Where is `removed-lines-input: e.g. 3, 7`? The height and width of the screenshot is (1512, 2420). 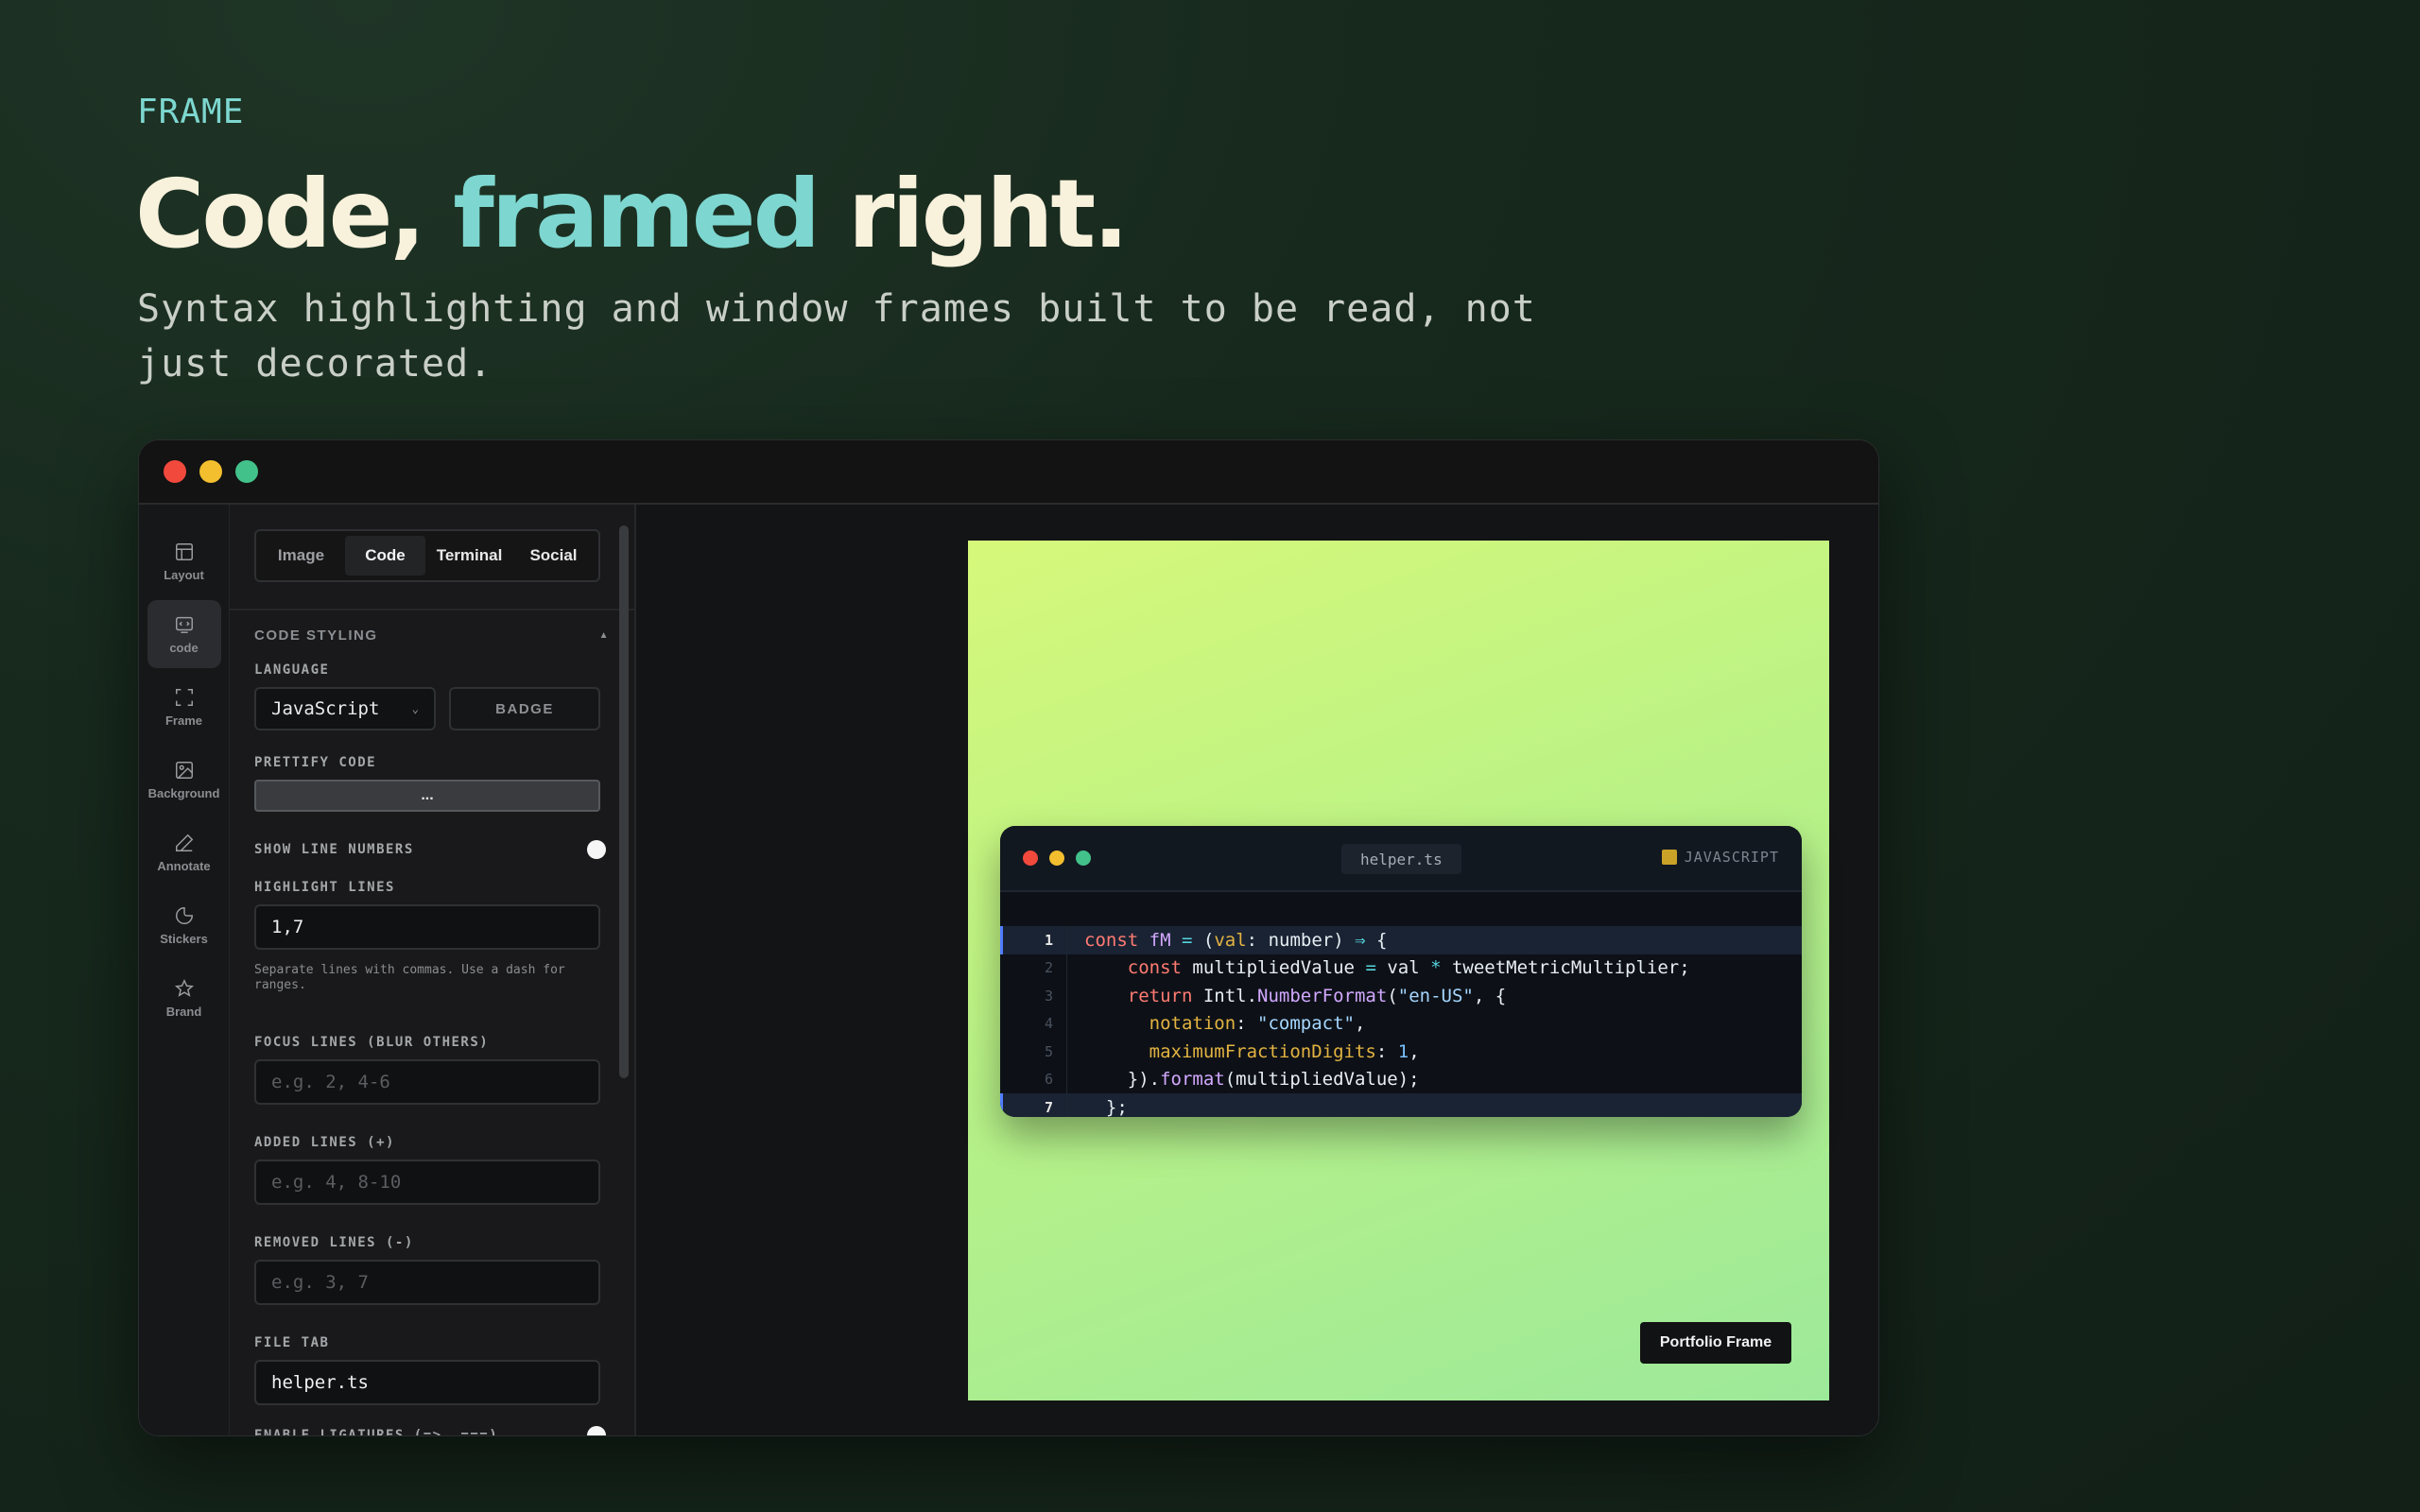 removed-lines-input: e.g. 3, 7 is located at coordinates (427, 1282).